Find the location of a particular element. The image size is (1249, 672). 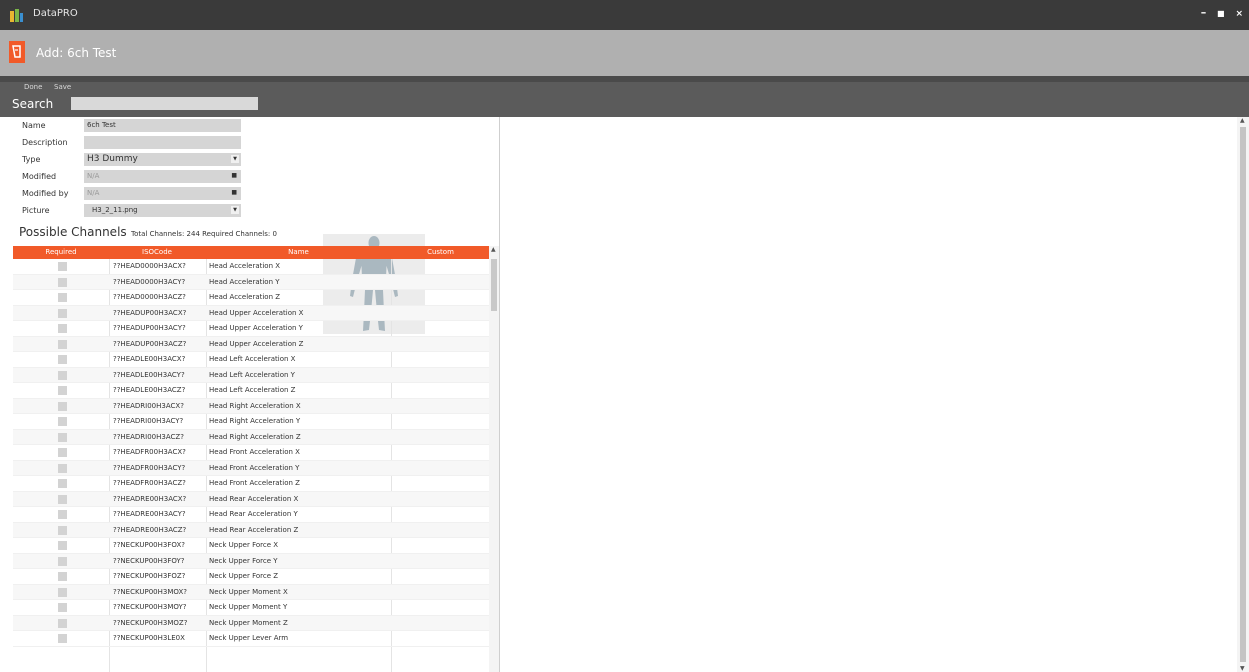

page-scrollbar-thumb is located at coordinates (1243, 394).